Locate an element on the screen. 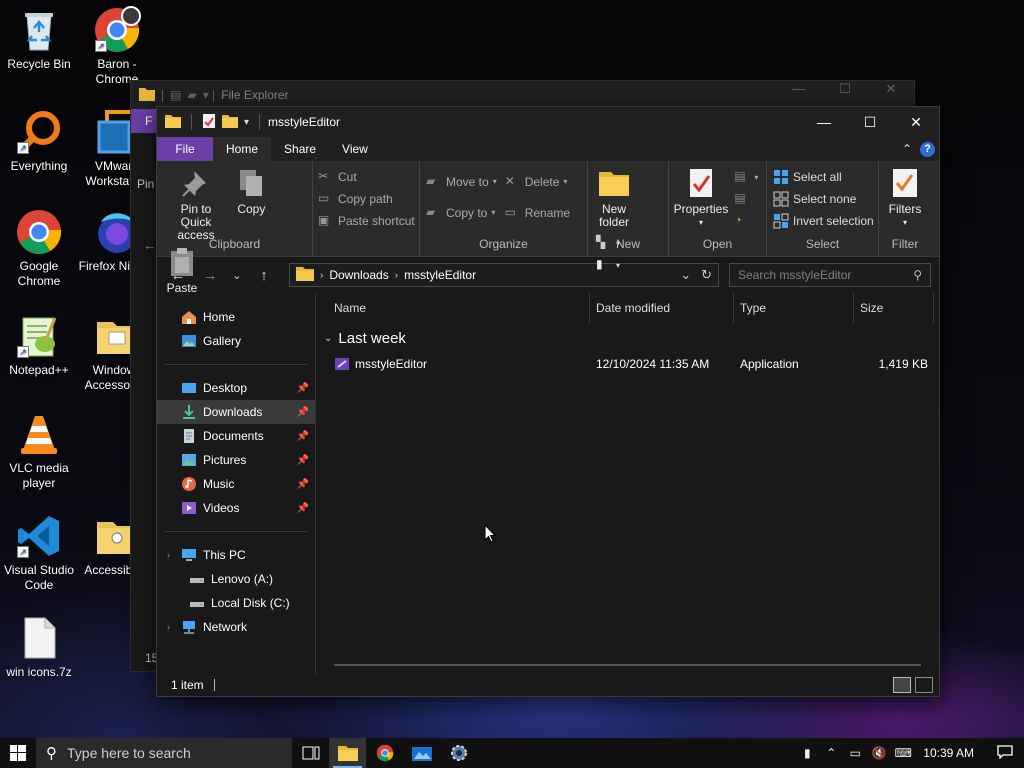  nav-item-desktop: Desktop 📌 is located at coordinates (236, 388).